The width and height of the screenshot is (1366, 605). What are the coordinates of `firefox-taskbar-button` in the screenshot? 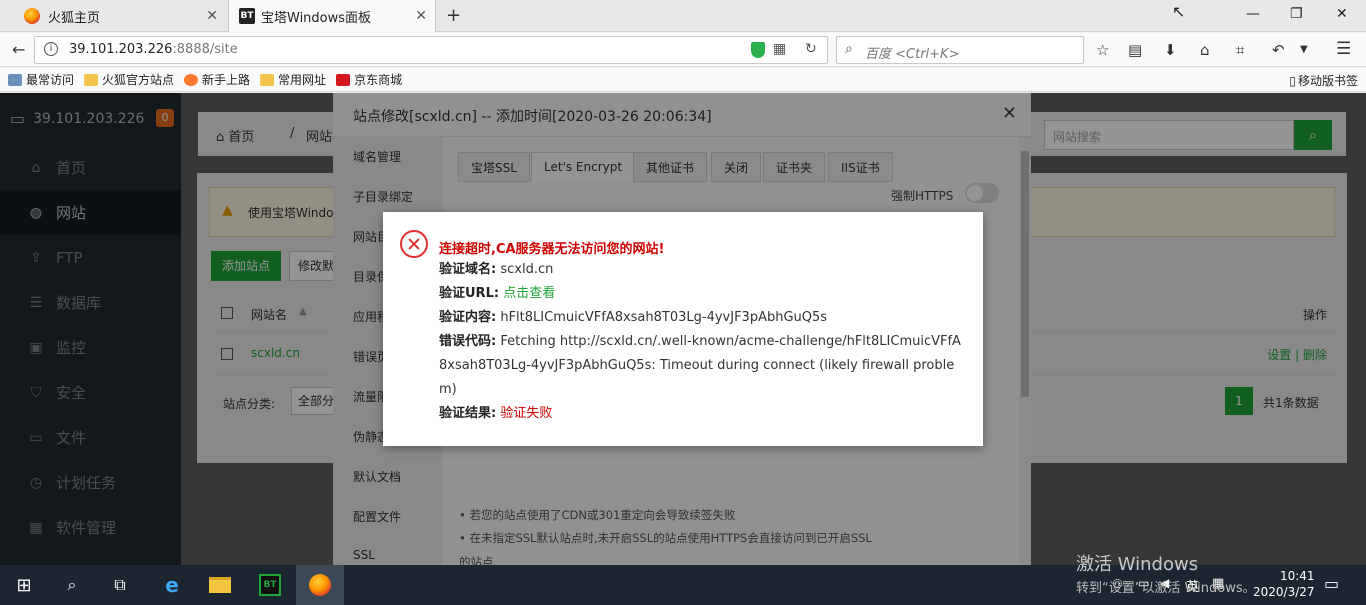 It's located at (320, 585).